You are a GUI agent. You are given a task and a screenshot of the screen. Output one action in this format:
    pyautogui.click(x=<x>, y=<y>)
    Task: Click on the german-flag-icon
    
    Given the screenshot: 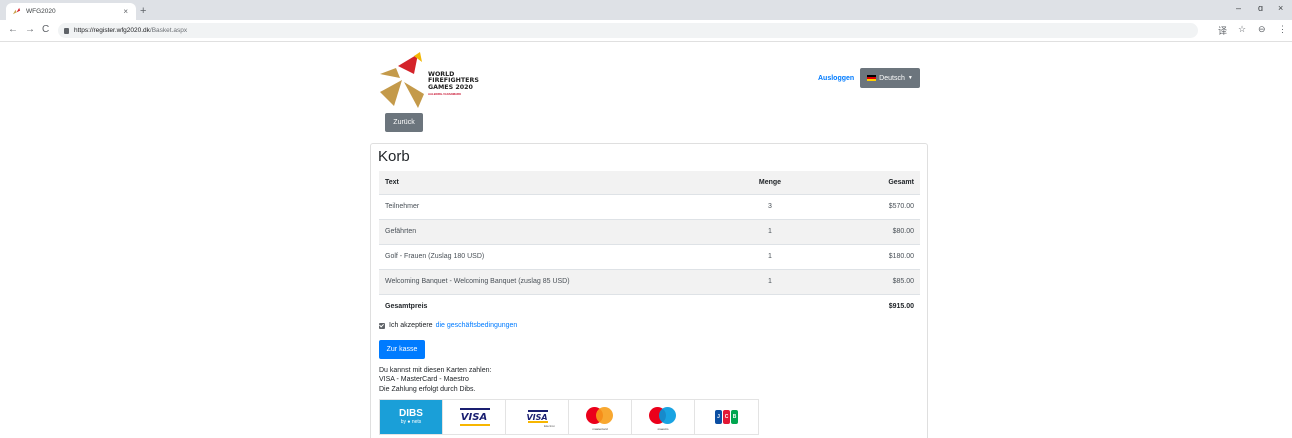 What is the action you would take?
    pyautogui.click(x=872, y=78)
    